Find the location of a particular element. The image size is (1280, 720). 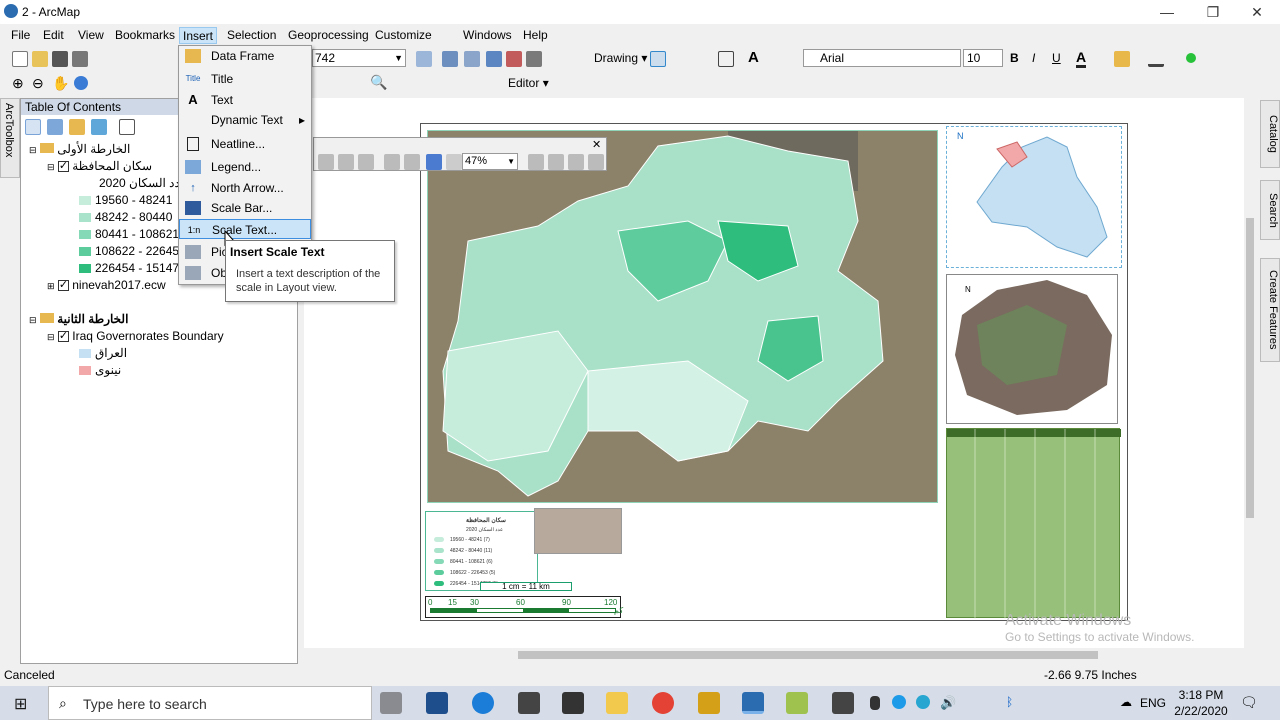

mail-icon is located at coordinates (573, 703).